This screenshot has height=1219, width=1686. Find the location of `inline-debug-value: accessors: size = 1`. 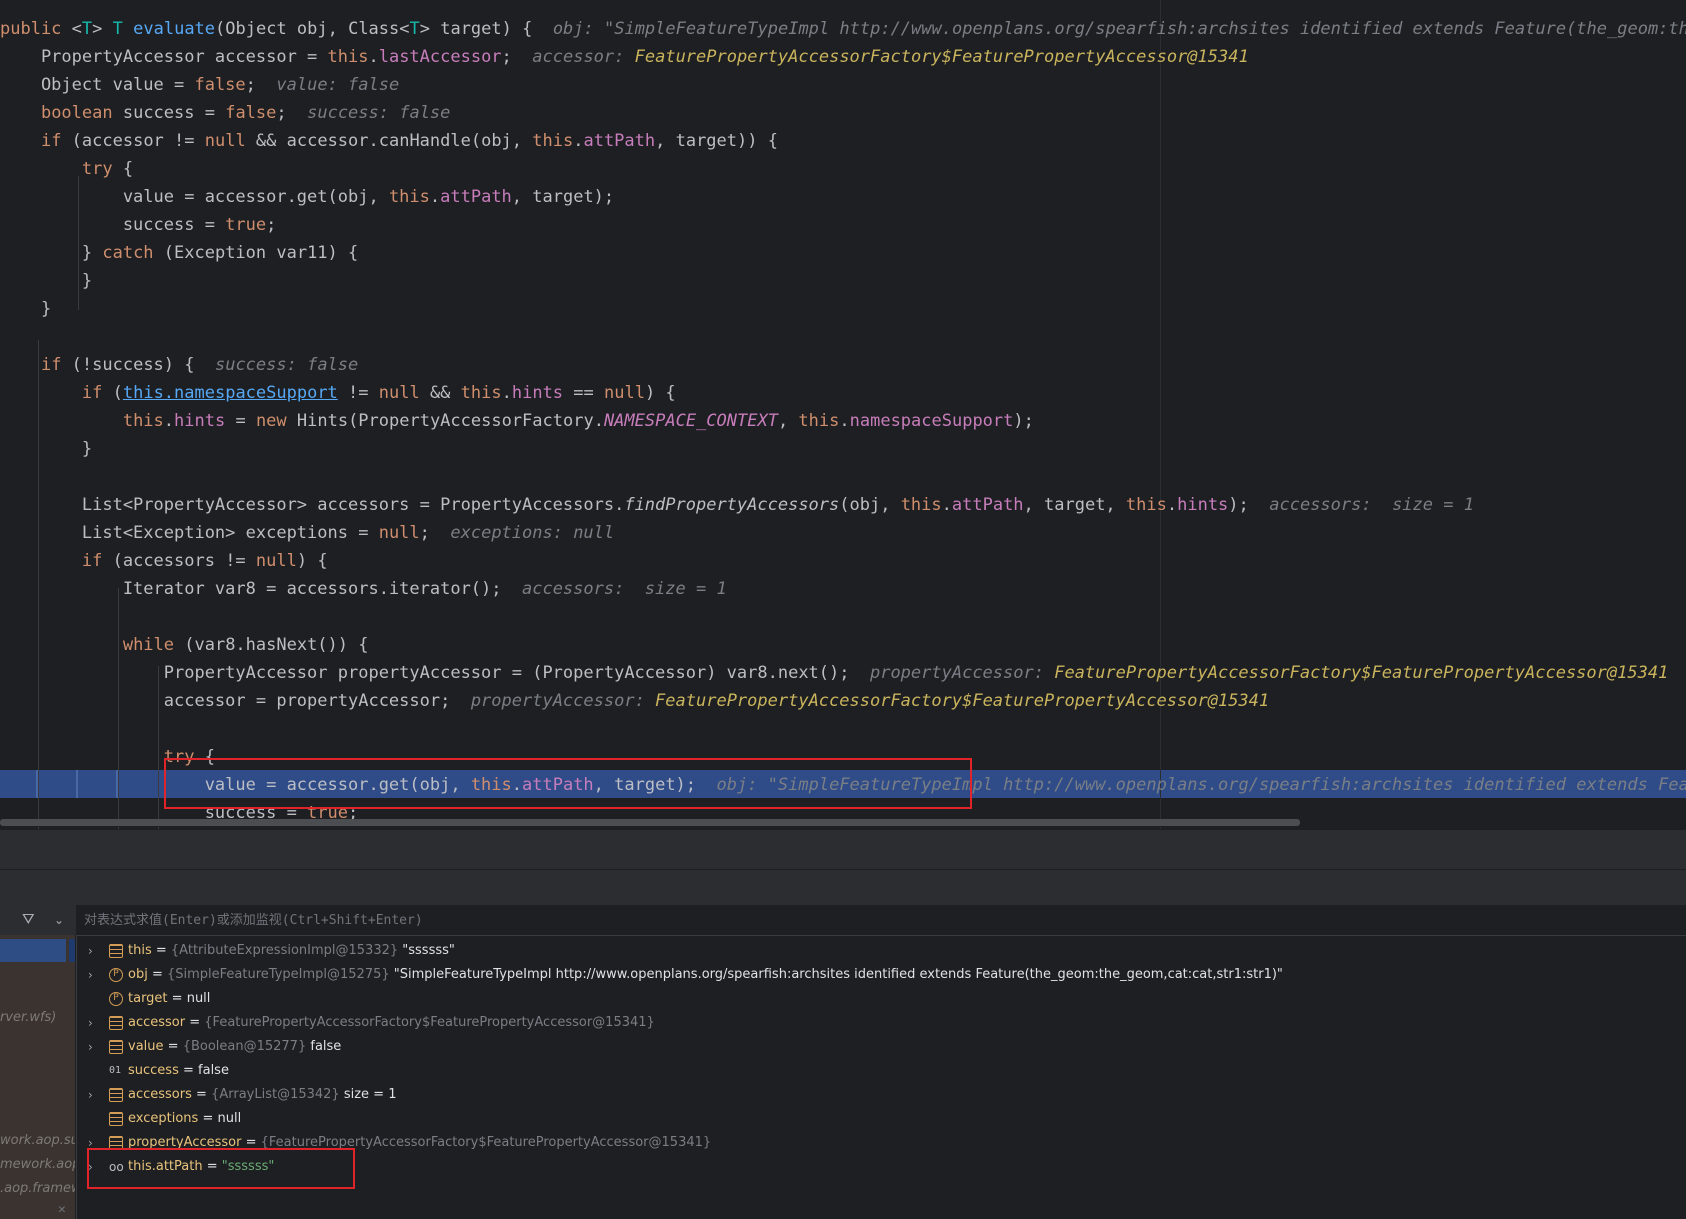

inline-debug-value: accessors: size = 1 is located at coordinates (1371, 505).